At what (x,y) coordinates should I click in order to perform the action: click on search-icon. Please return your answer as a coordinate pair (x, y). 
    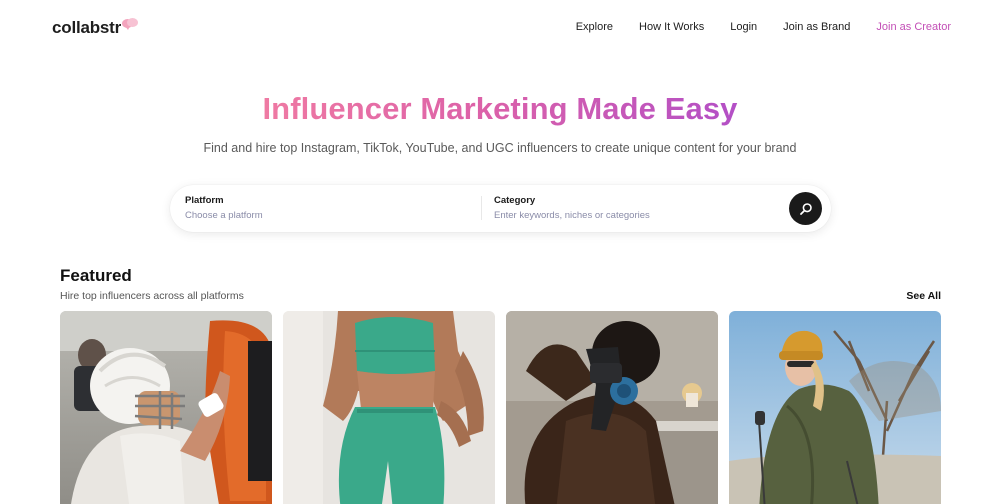
    Looking at the image, I should click on (805, 208).